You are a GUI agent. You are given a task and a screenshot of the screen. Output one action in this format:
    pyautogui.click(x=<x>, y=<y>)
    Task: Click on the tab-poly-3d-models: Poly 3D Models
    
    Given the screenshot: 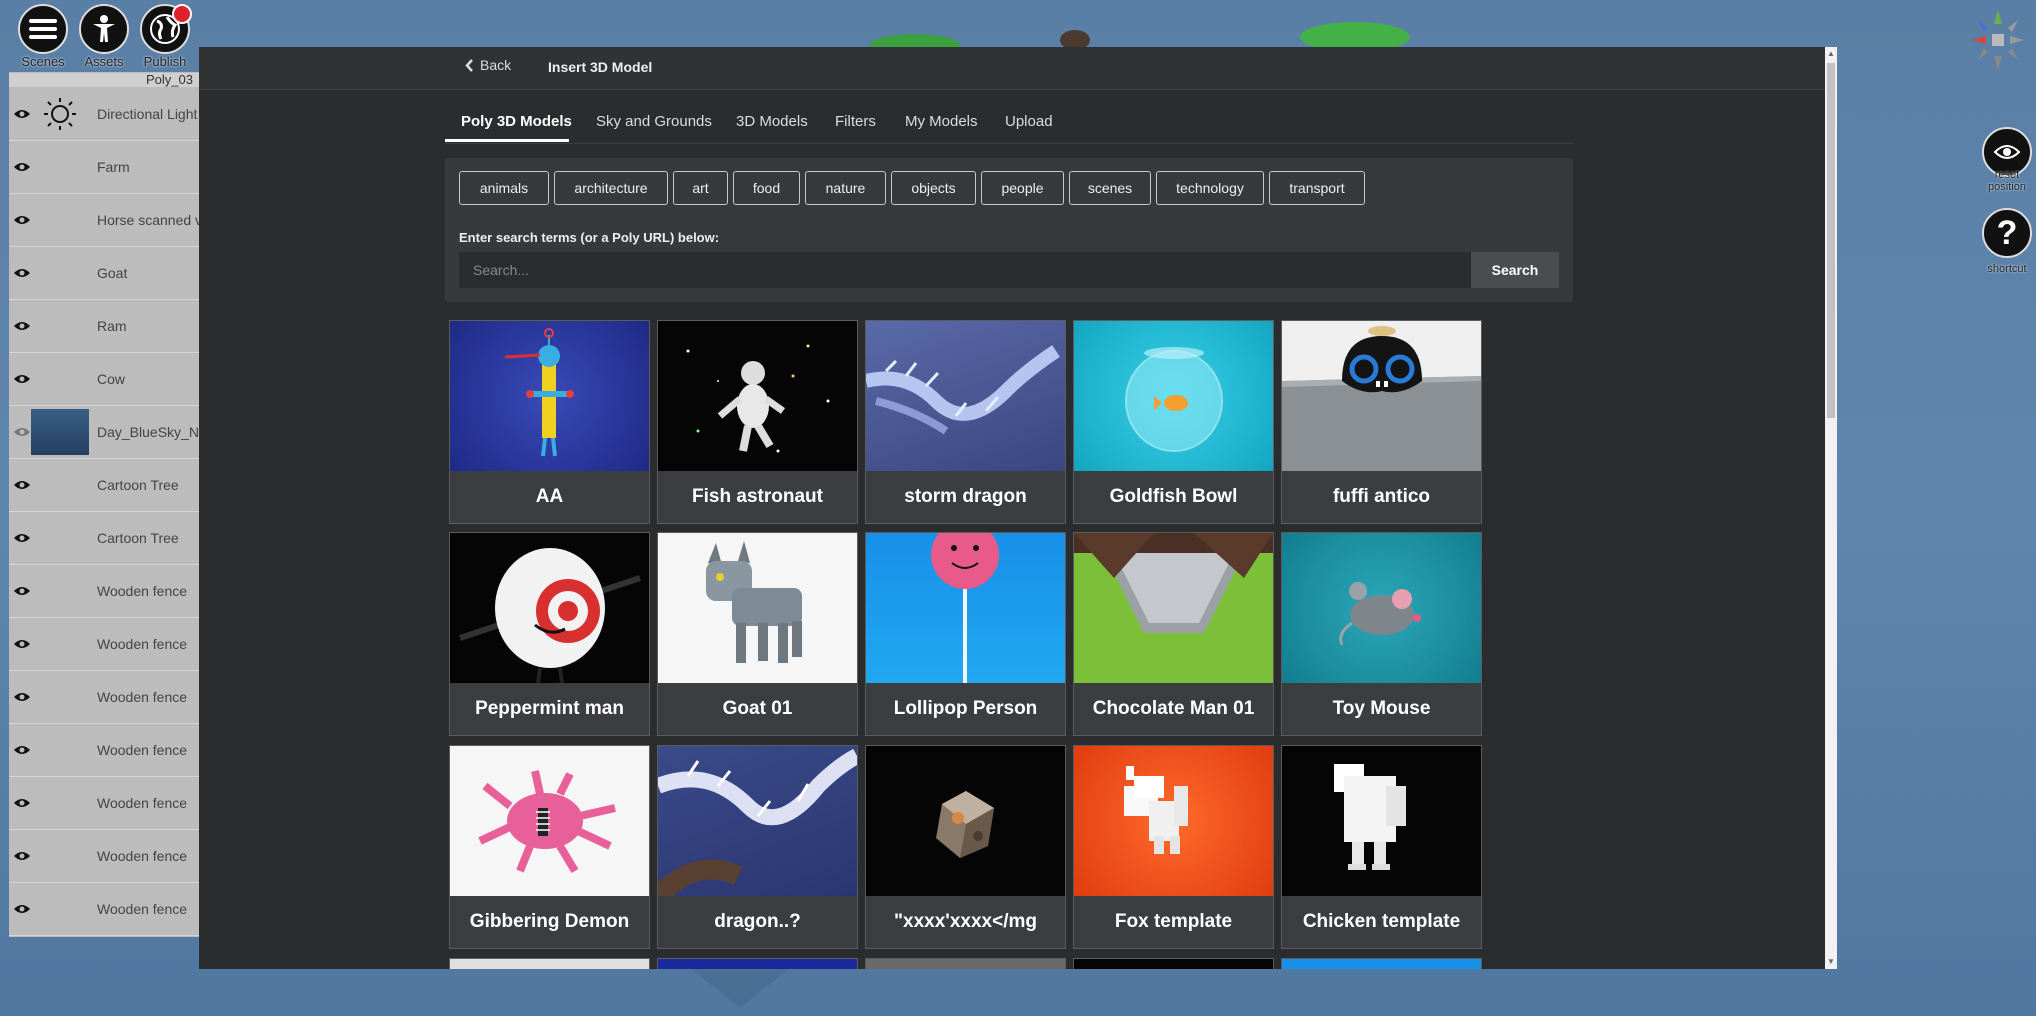 What is the action you would take?
    pyautogui.click(x=516, y=121)
    